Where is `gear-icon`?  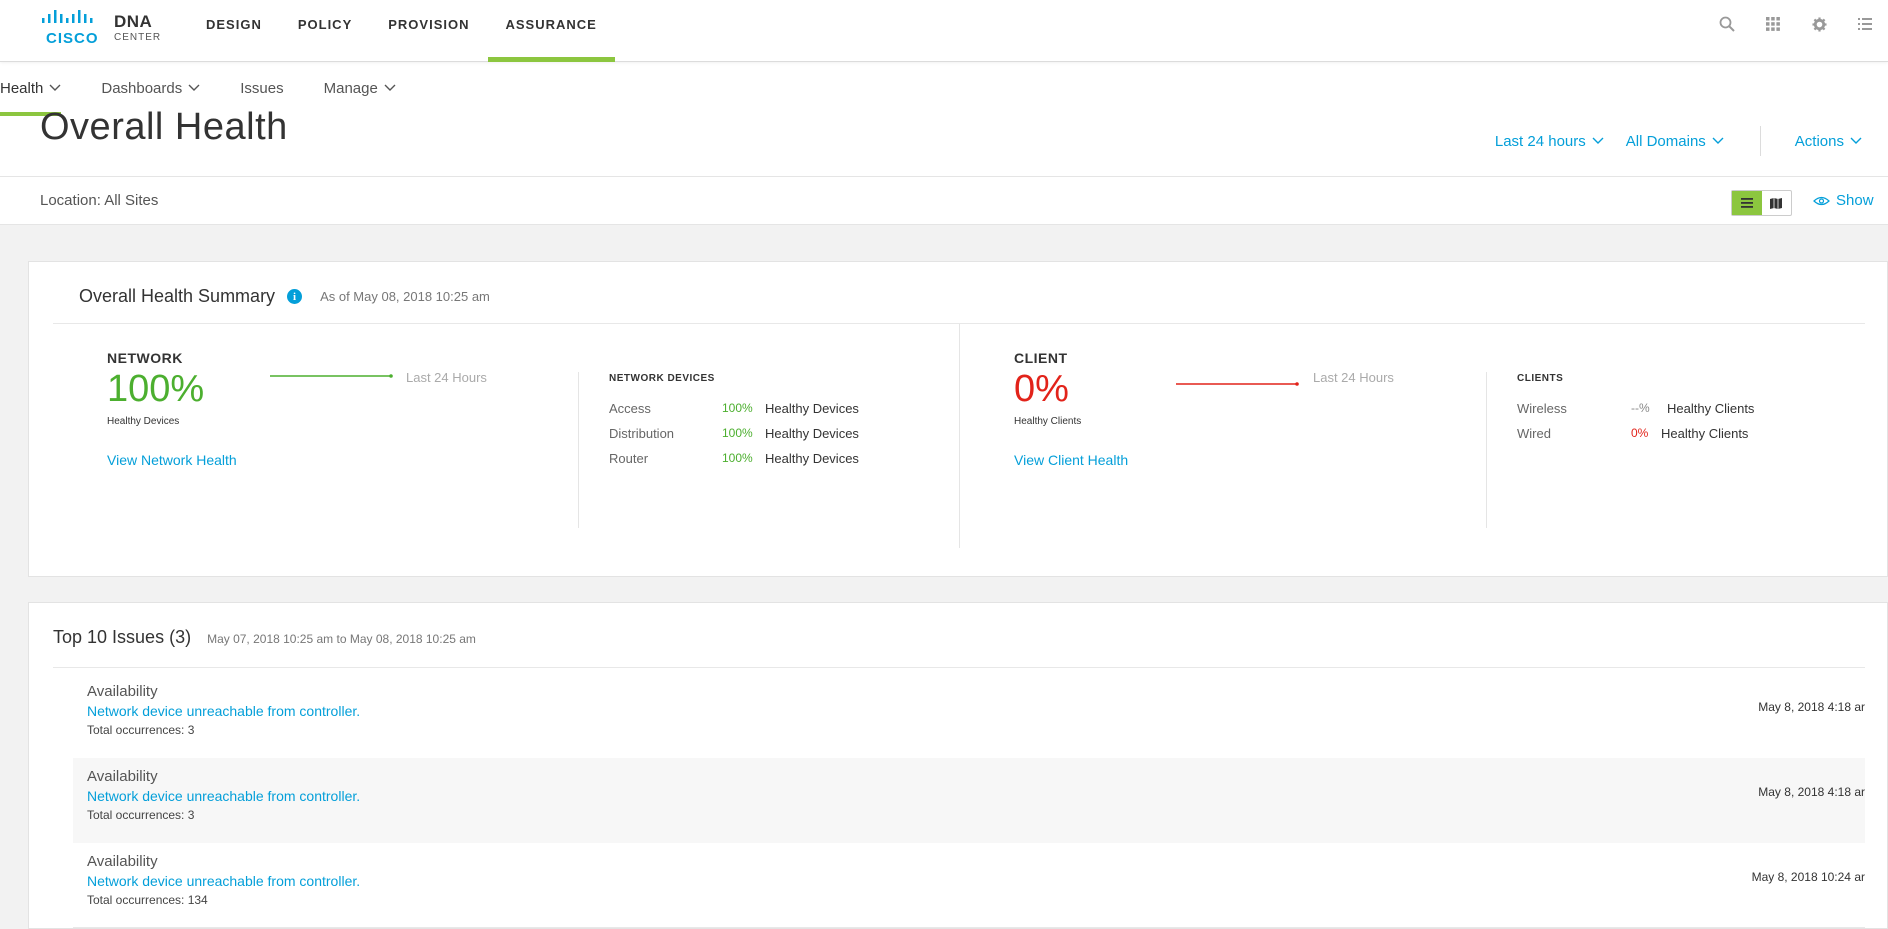 gear-icon is located at coordinates (1819, 24).